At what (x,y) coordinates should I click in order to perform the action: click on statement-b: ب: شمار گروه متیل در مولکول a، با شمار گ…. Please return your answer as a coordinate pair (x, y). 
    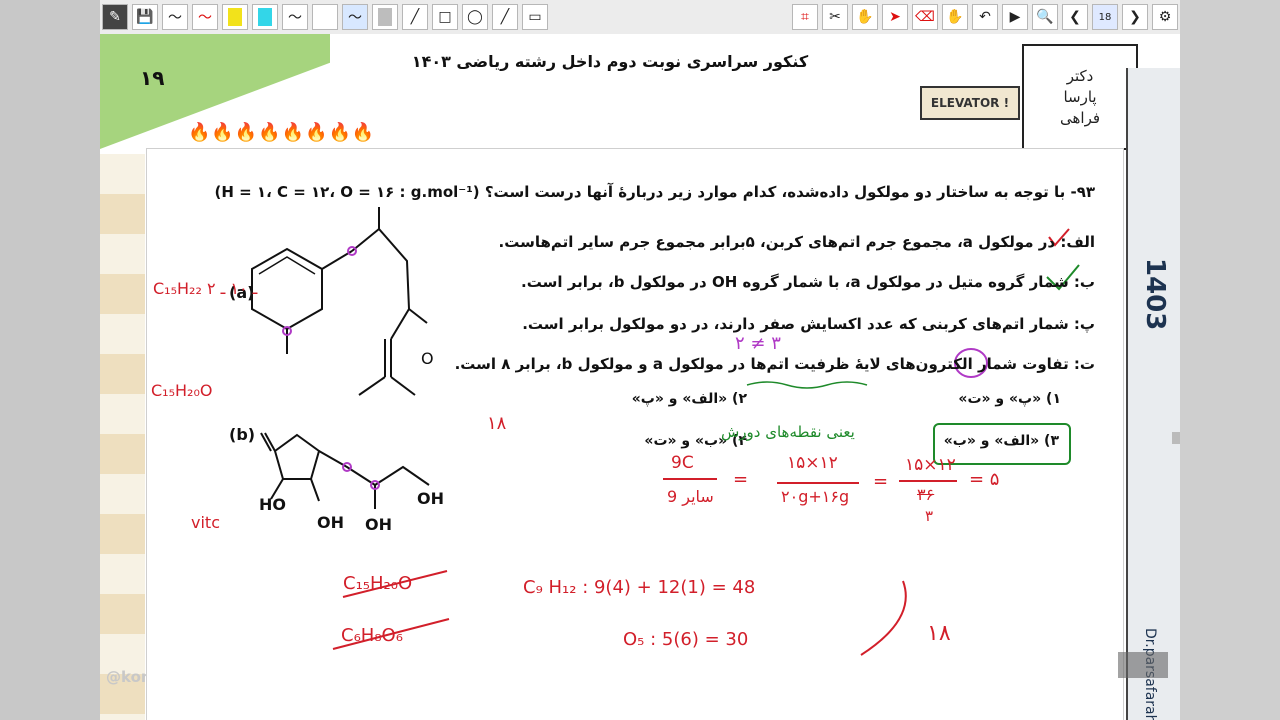
    Looking at the image, I should click on (808, 282).